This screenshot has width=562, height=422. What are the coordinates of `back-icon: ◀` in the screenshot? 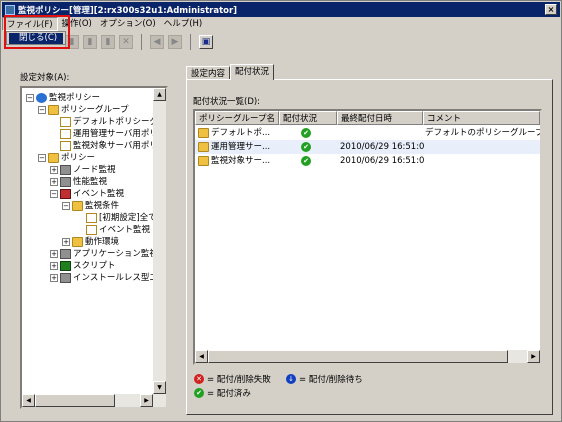 It's located at (157, 42).